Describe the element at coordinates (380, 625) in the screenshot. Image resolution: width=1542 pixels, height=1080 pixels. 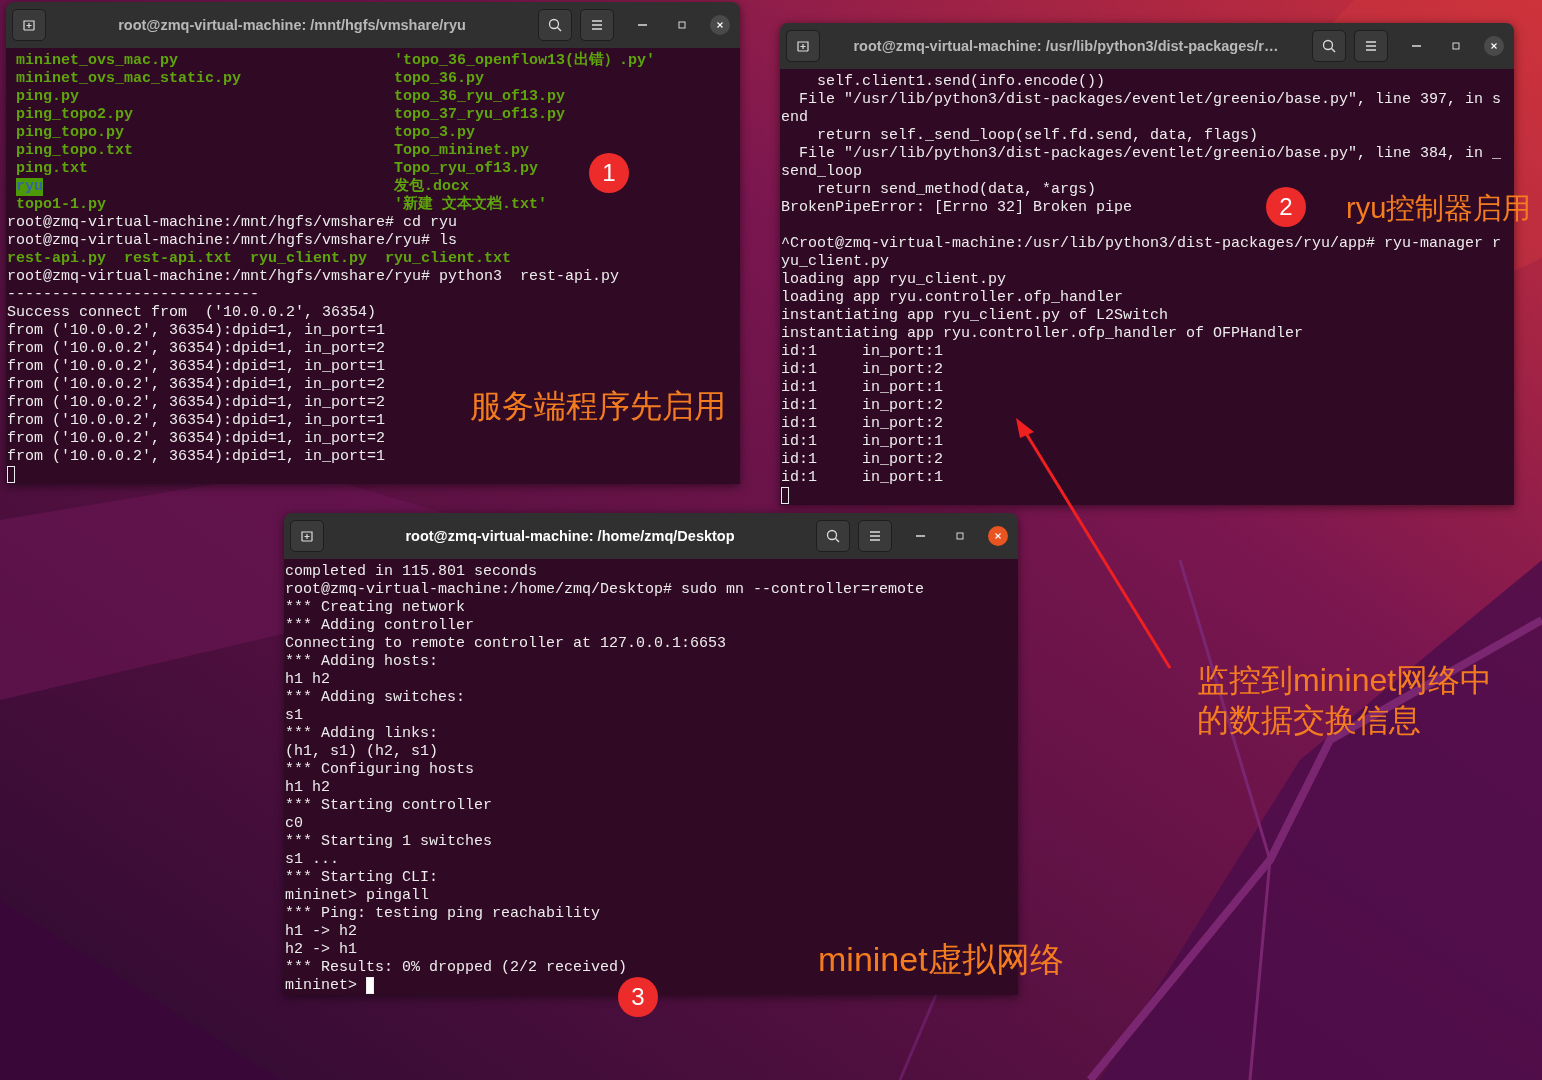
I see `terminal-line: *** Adding controller` at that location.